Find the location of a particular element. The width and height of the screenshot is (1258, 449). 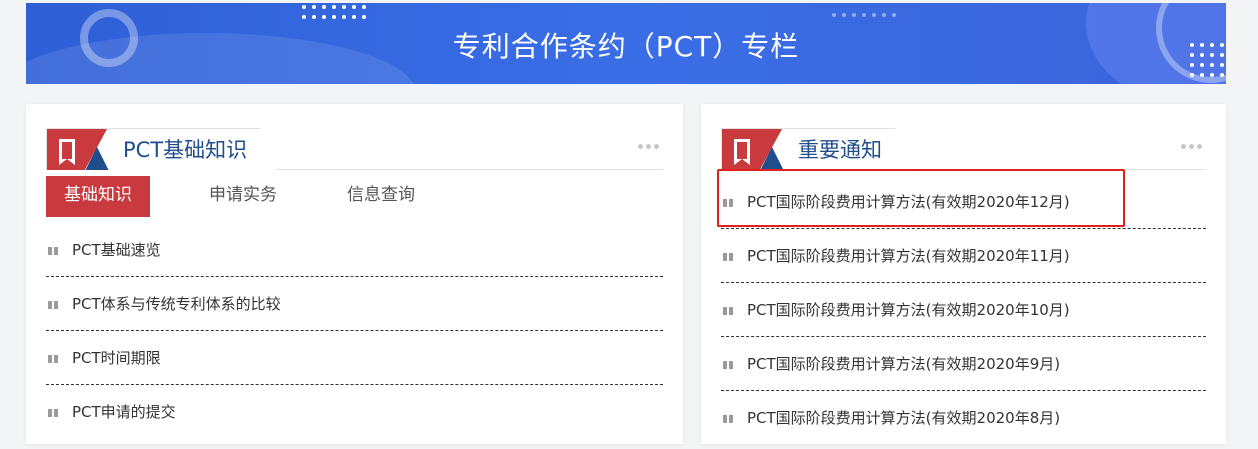

panel-title: PCT基础知识 is located at coordinates (185, 150).